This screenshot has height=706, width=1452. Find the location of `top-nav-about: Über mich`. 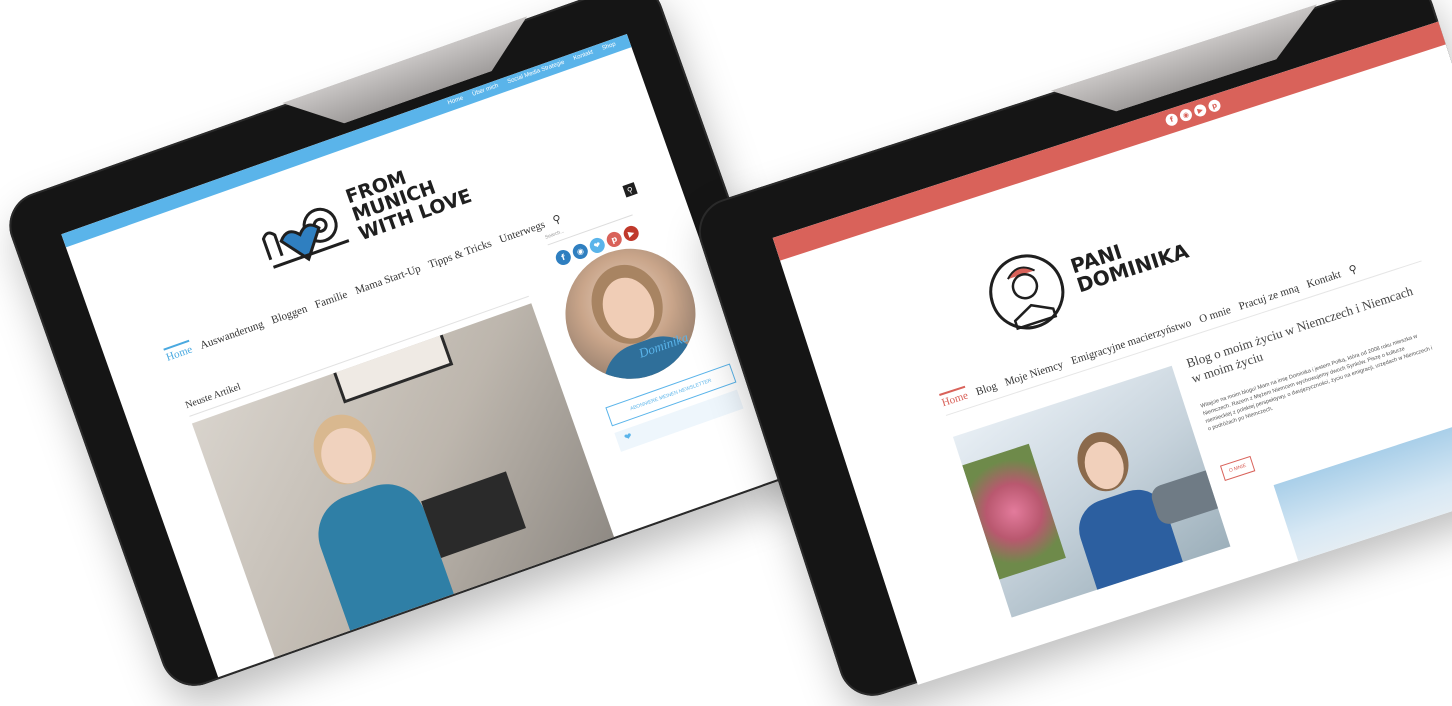

top-nav-about: Über mich is located at coordinates (486, 90).